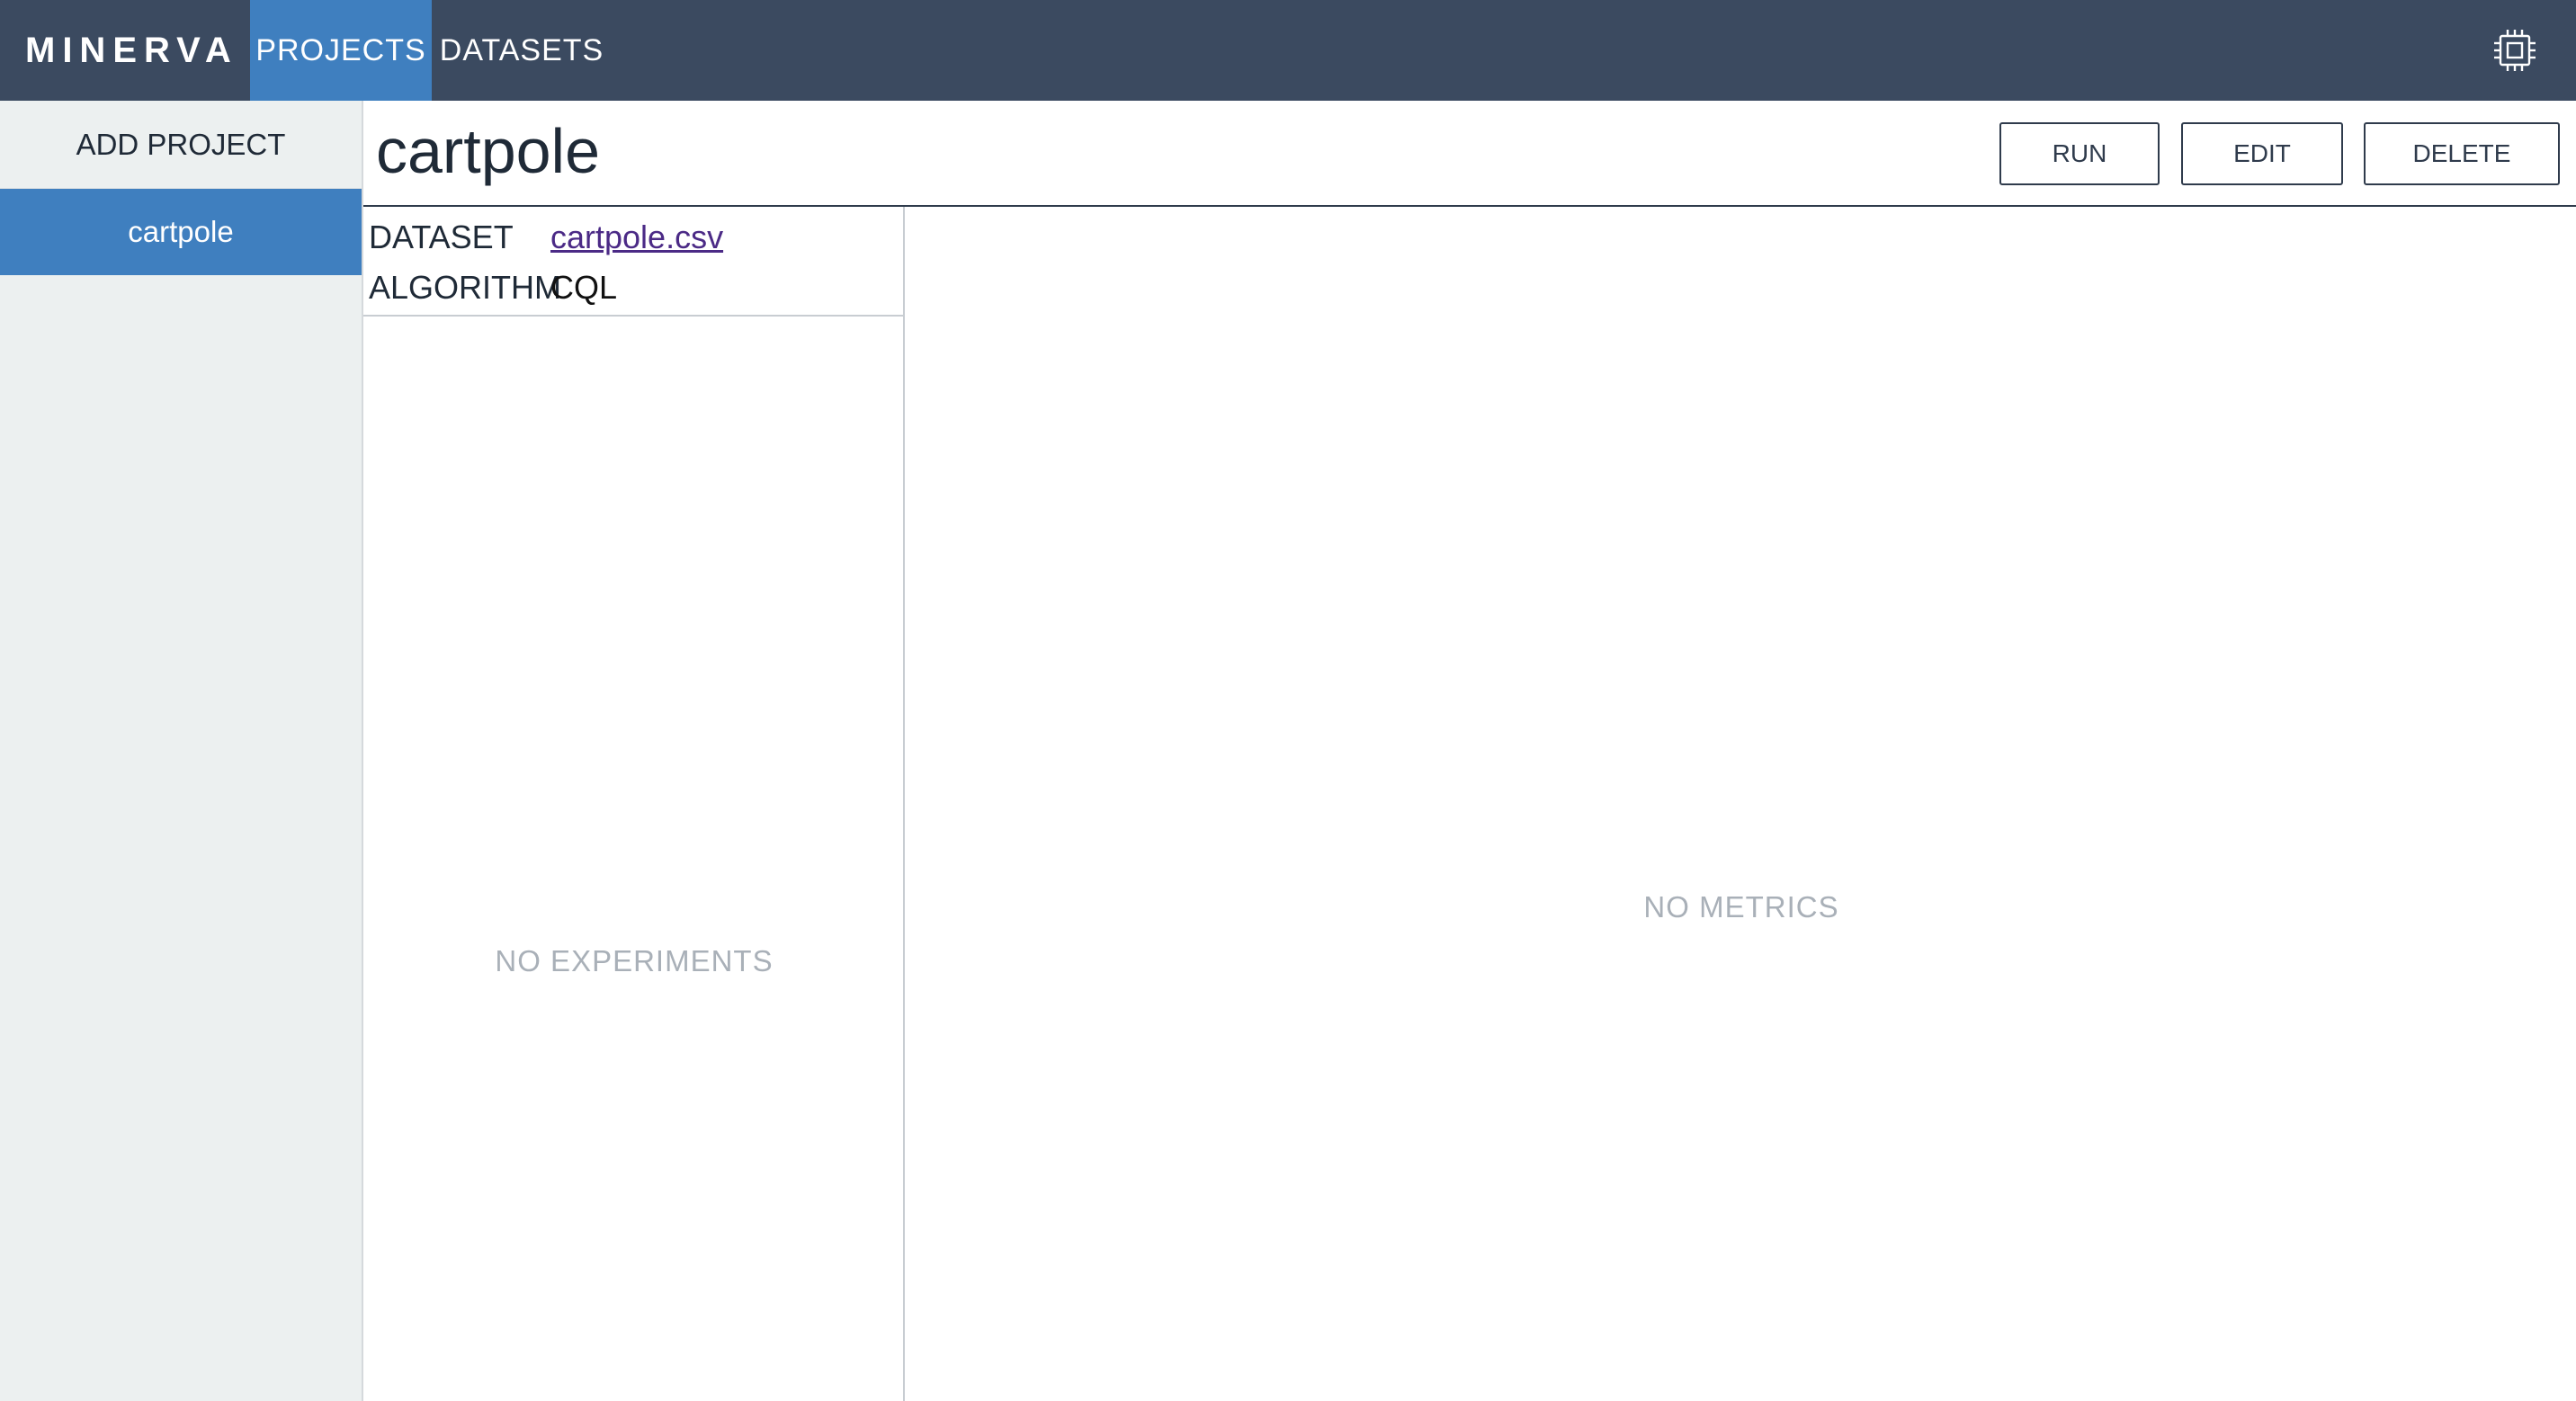  Describe the element at coordinates (2515, 50) in the screenshot. I see `cpu-chip-icon` at that location.